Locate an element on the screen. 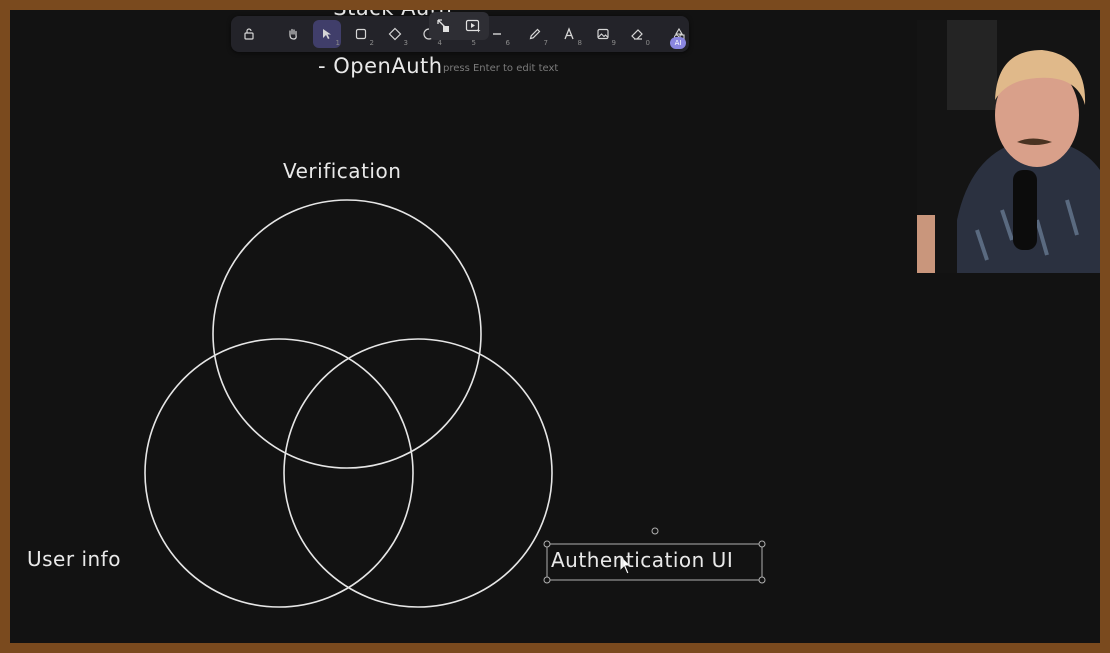 Image resolution: width=1110 pixels, height=653 pixels. eraser-tool: 0 is located at coordinates (637, 34).